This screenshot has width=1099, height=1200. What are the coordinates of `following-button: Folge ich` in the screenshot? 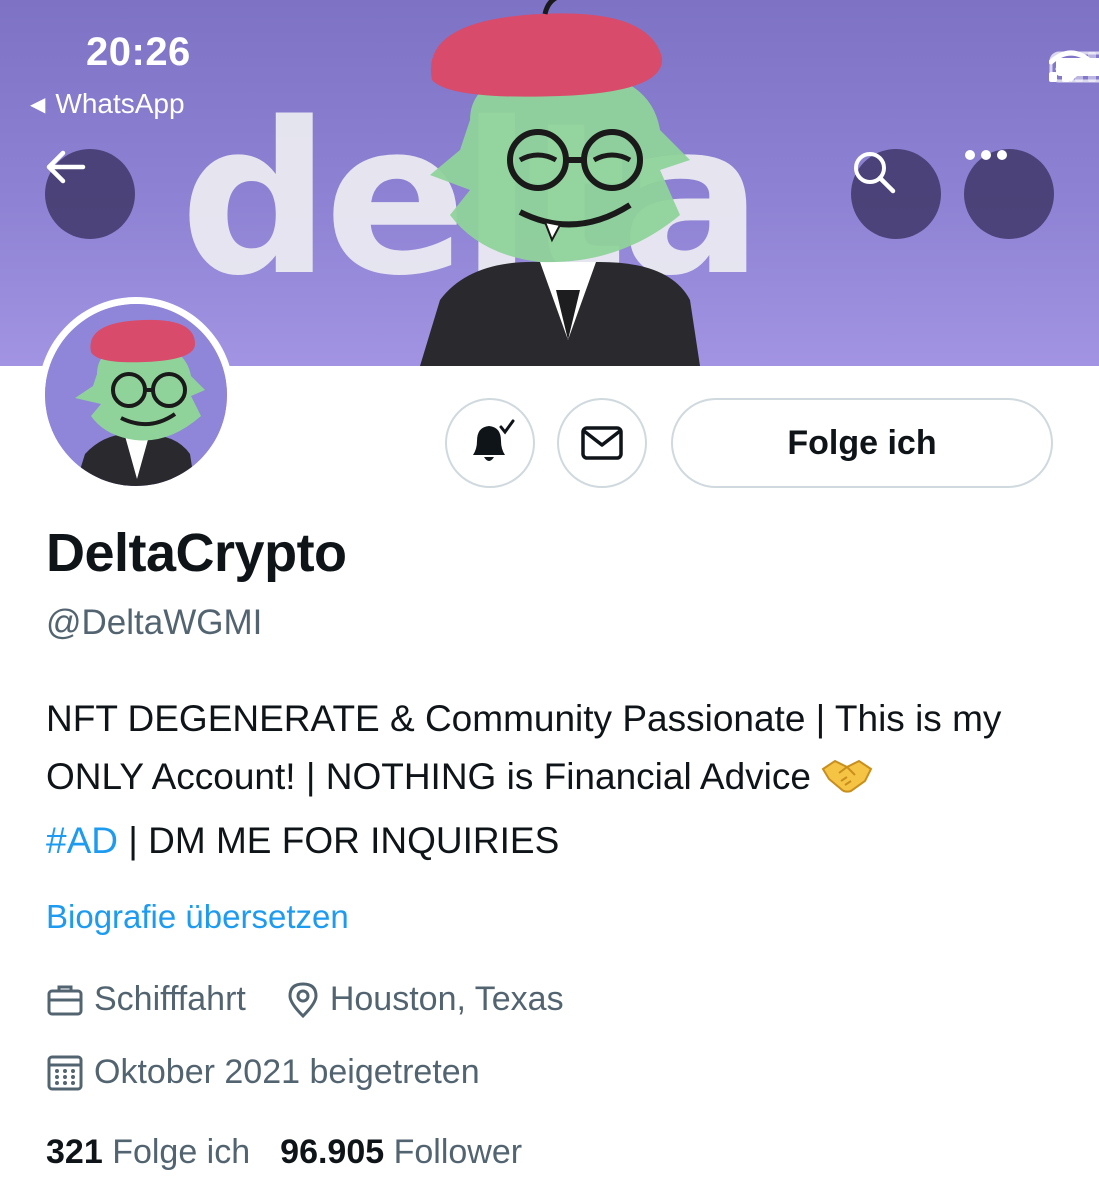 It's located at (862, 443).